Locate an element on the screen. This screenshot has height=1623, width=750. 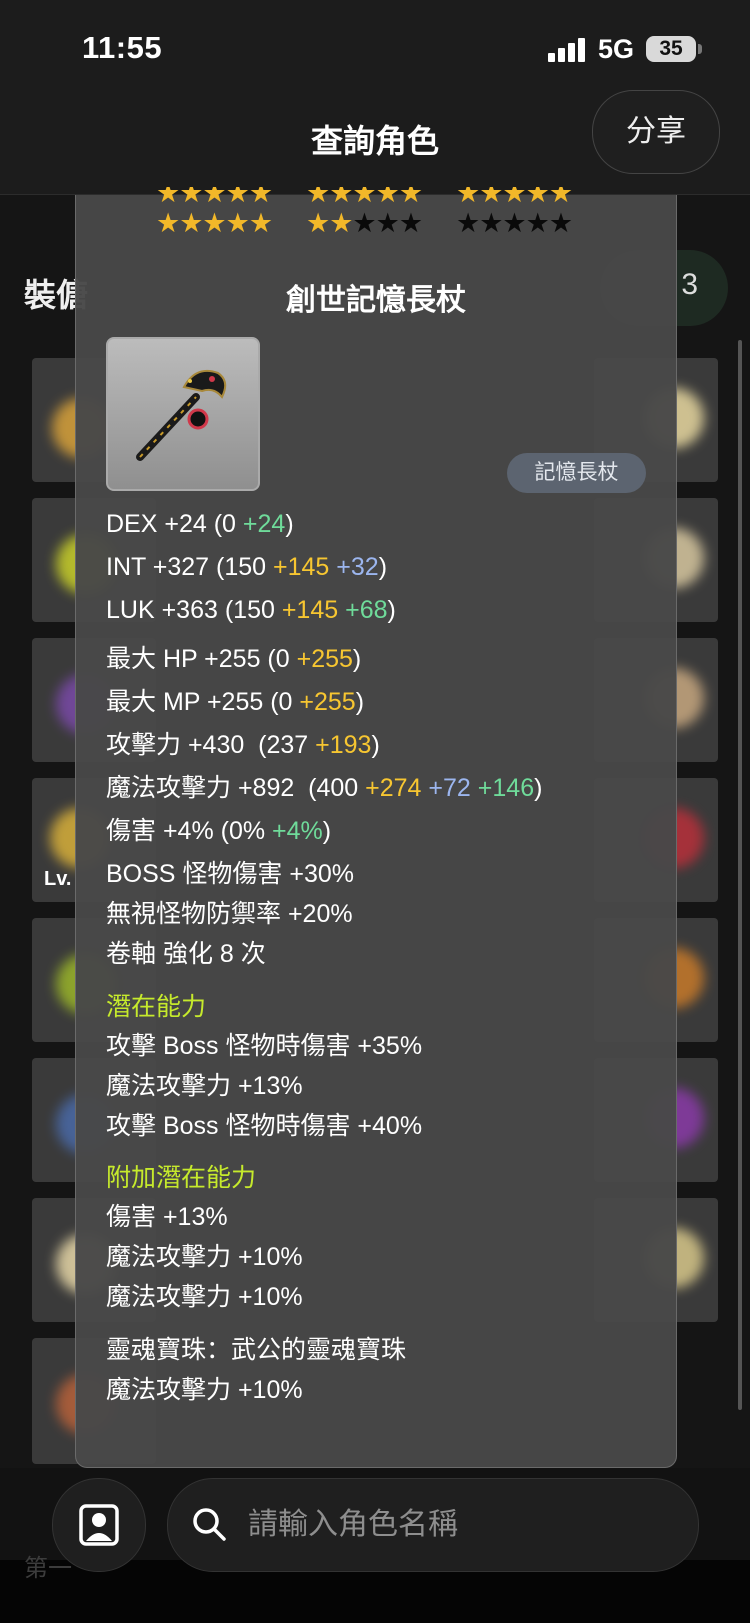
potential-title: 潛在能力 is located at coordinates (156, 1007).